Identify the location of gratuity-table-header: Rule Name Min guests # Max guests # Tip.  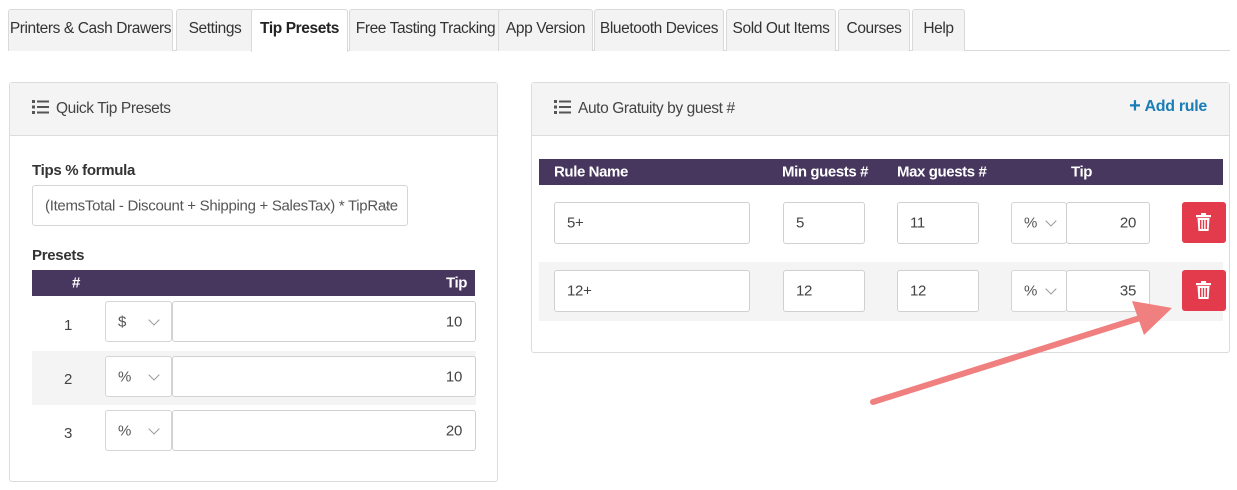
(881, 172).